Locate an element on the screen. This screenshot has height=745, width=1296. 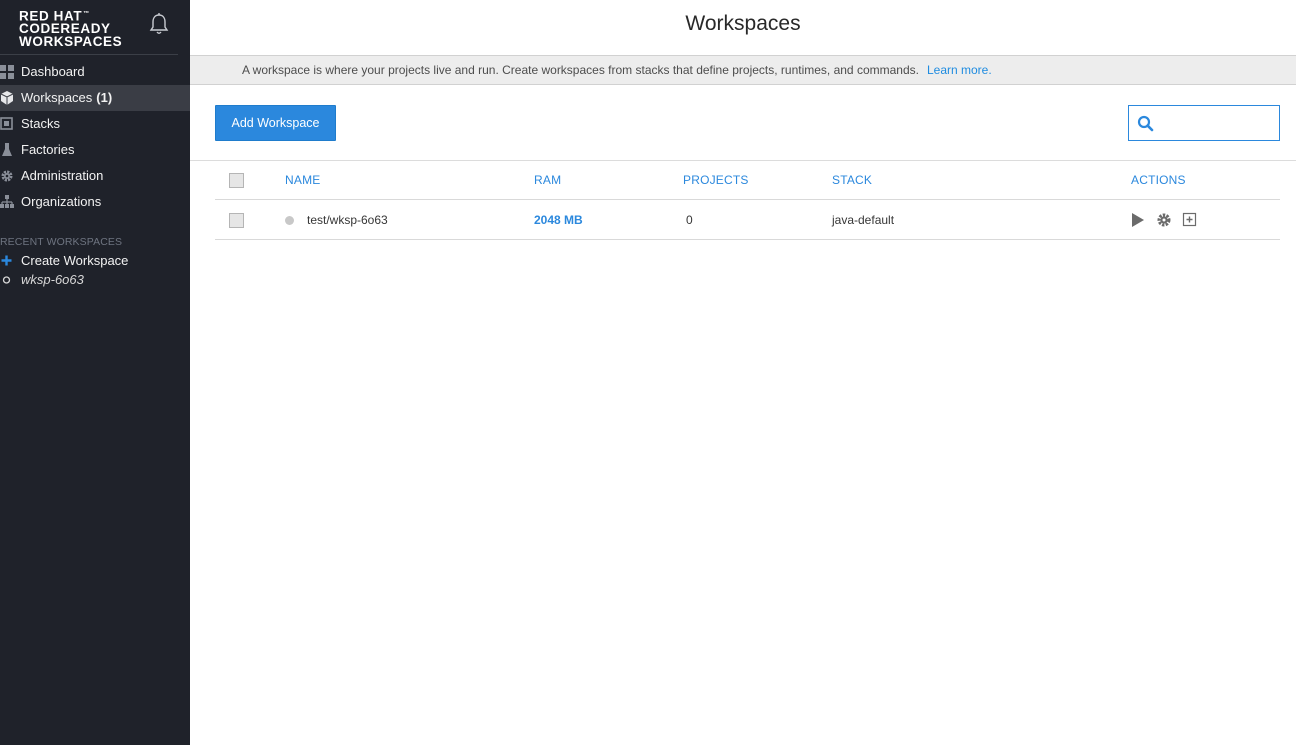
sidebar-item-administration: Administration is located at coordinates (95, 176).